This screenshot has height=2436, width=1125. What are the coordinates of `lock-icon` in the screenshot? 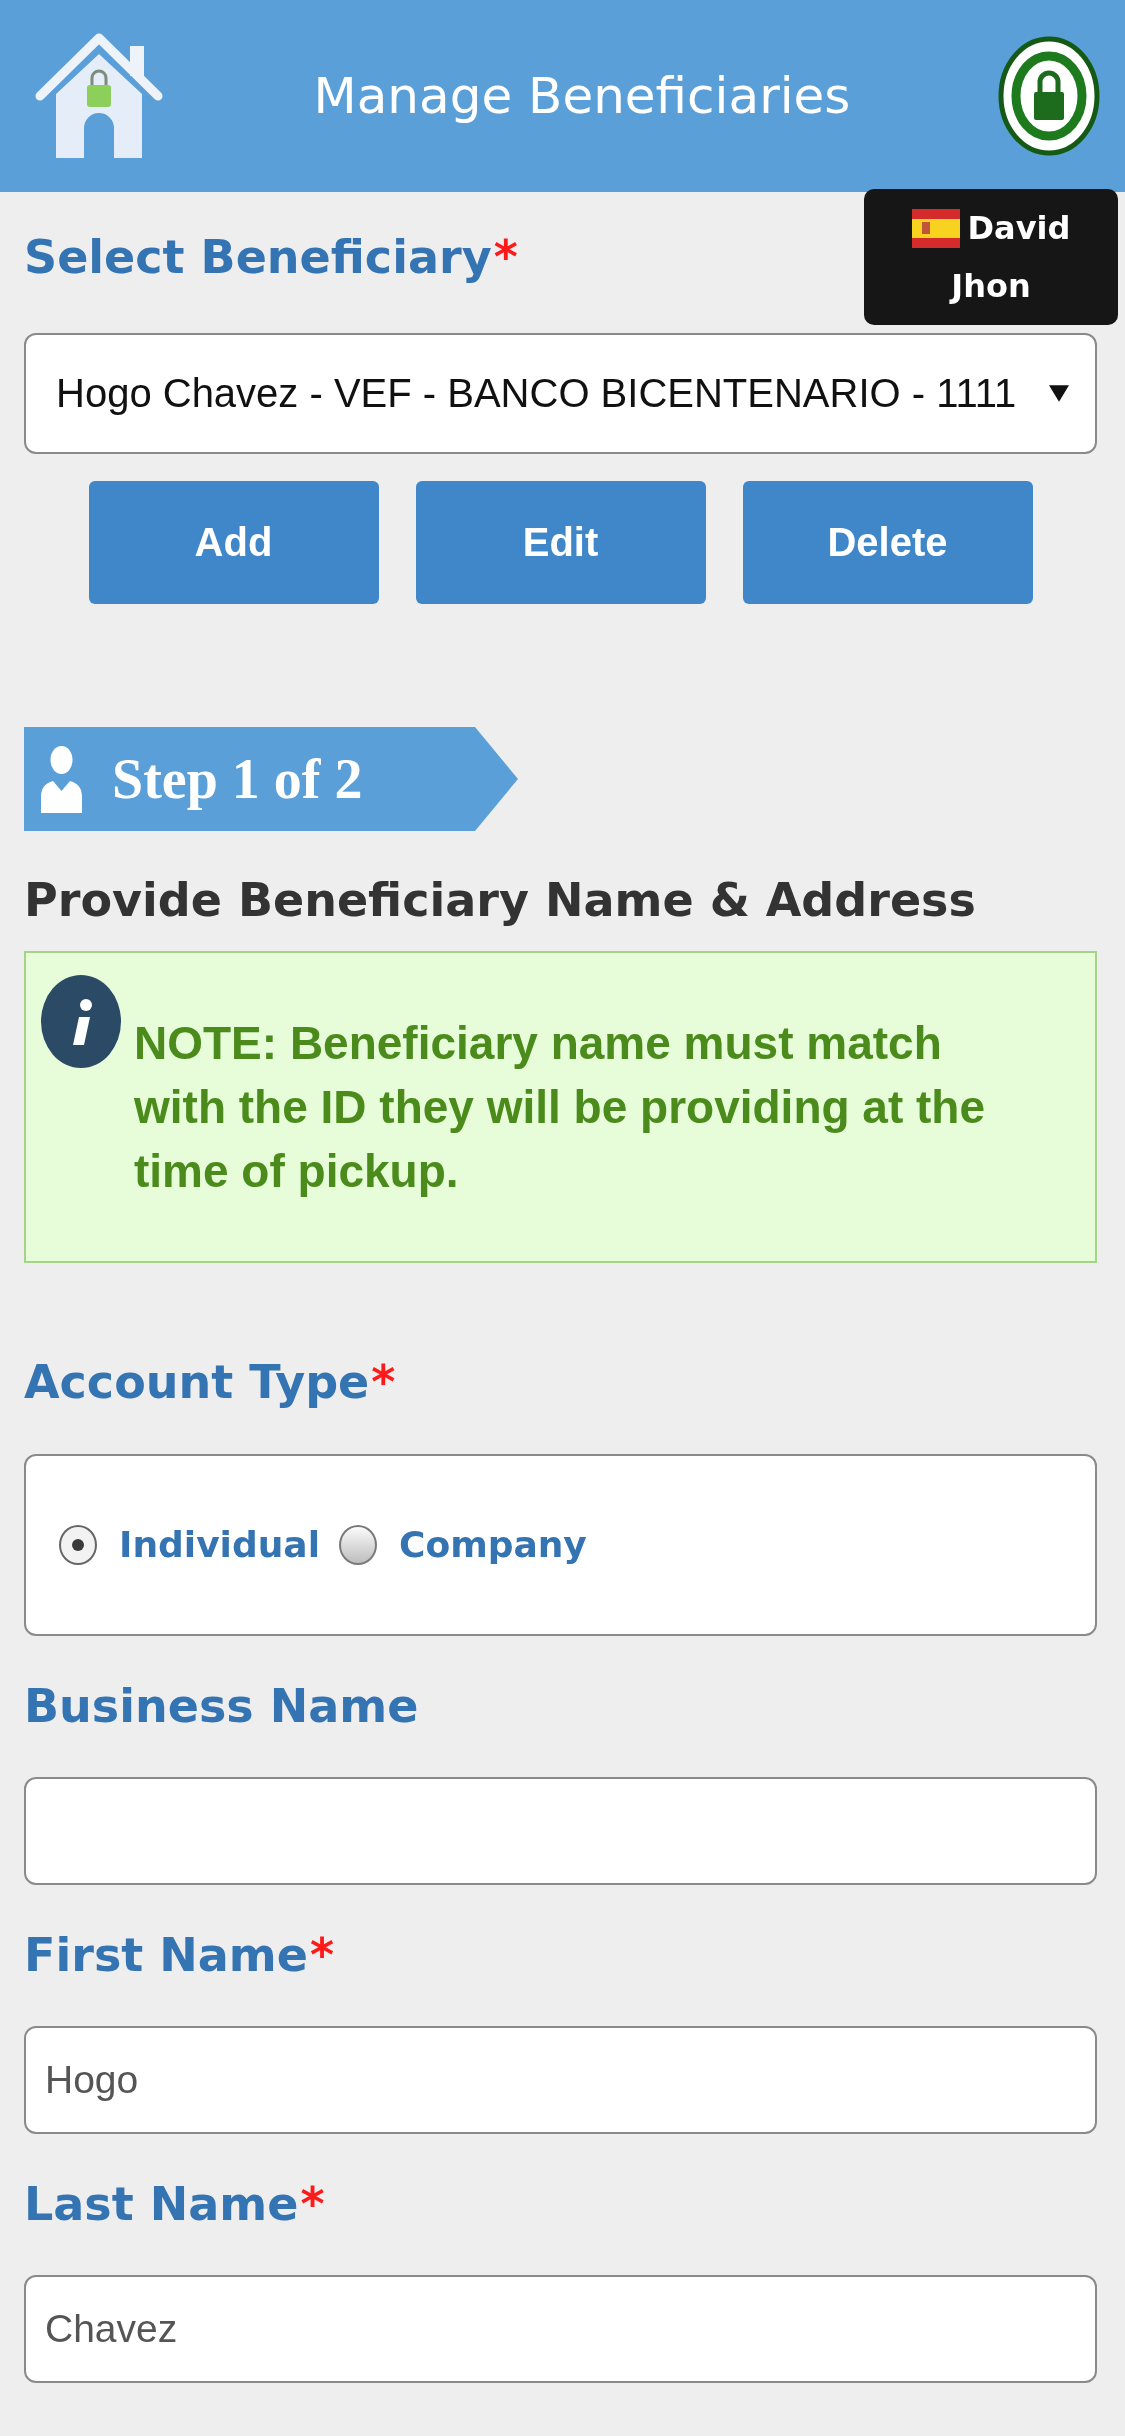 It's located at (1049, 96).